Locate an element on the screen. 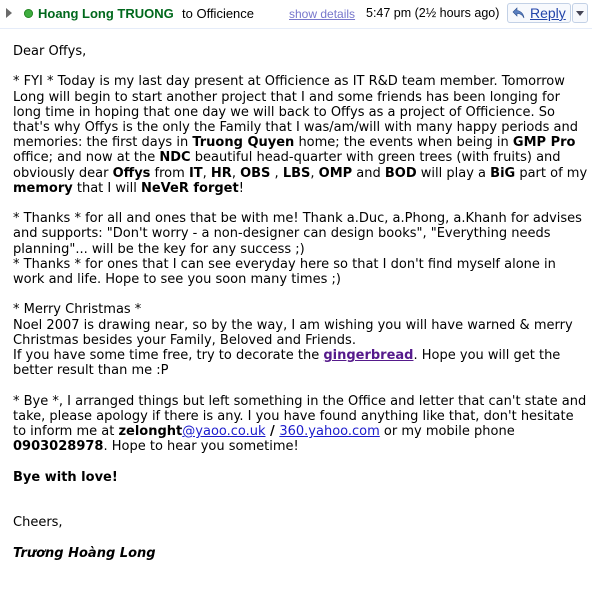  phone-number: 0903028978 is located at coordinates (58, 447).